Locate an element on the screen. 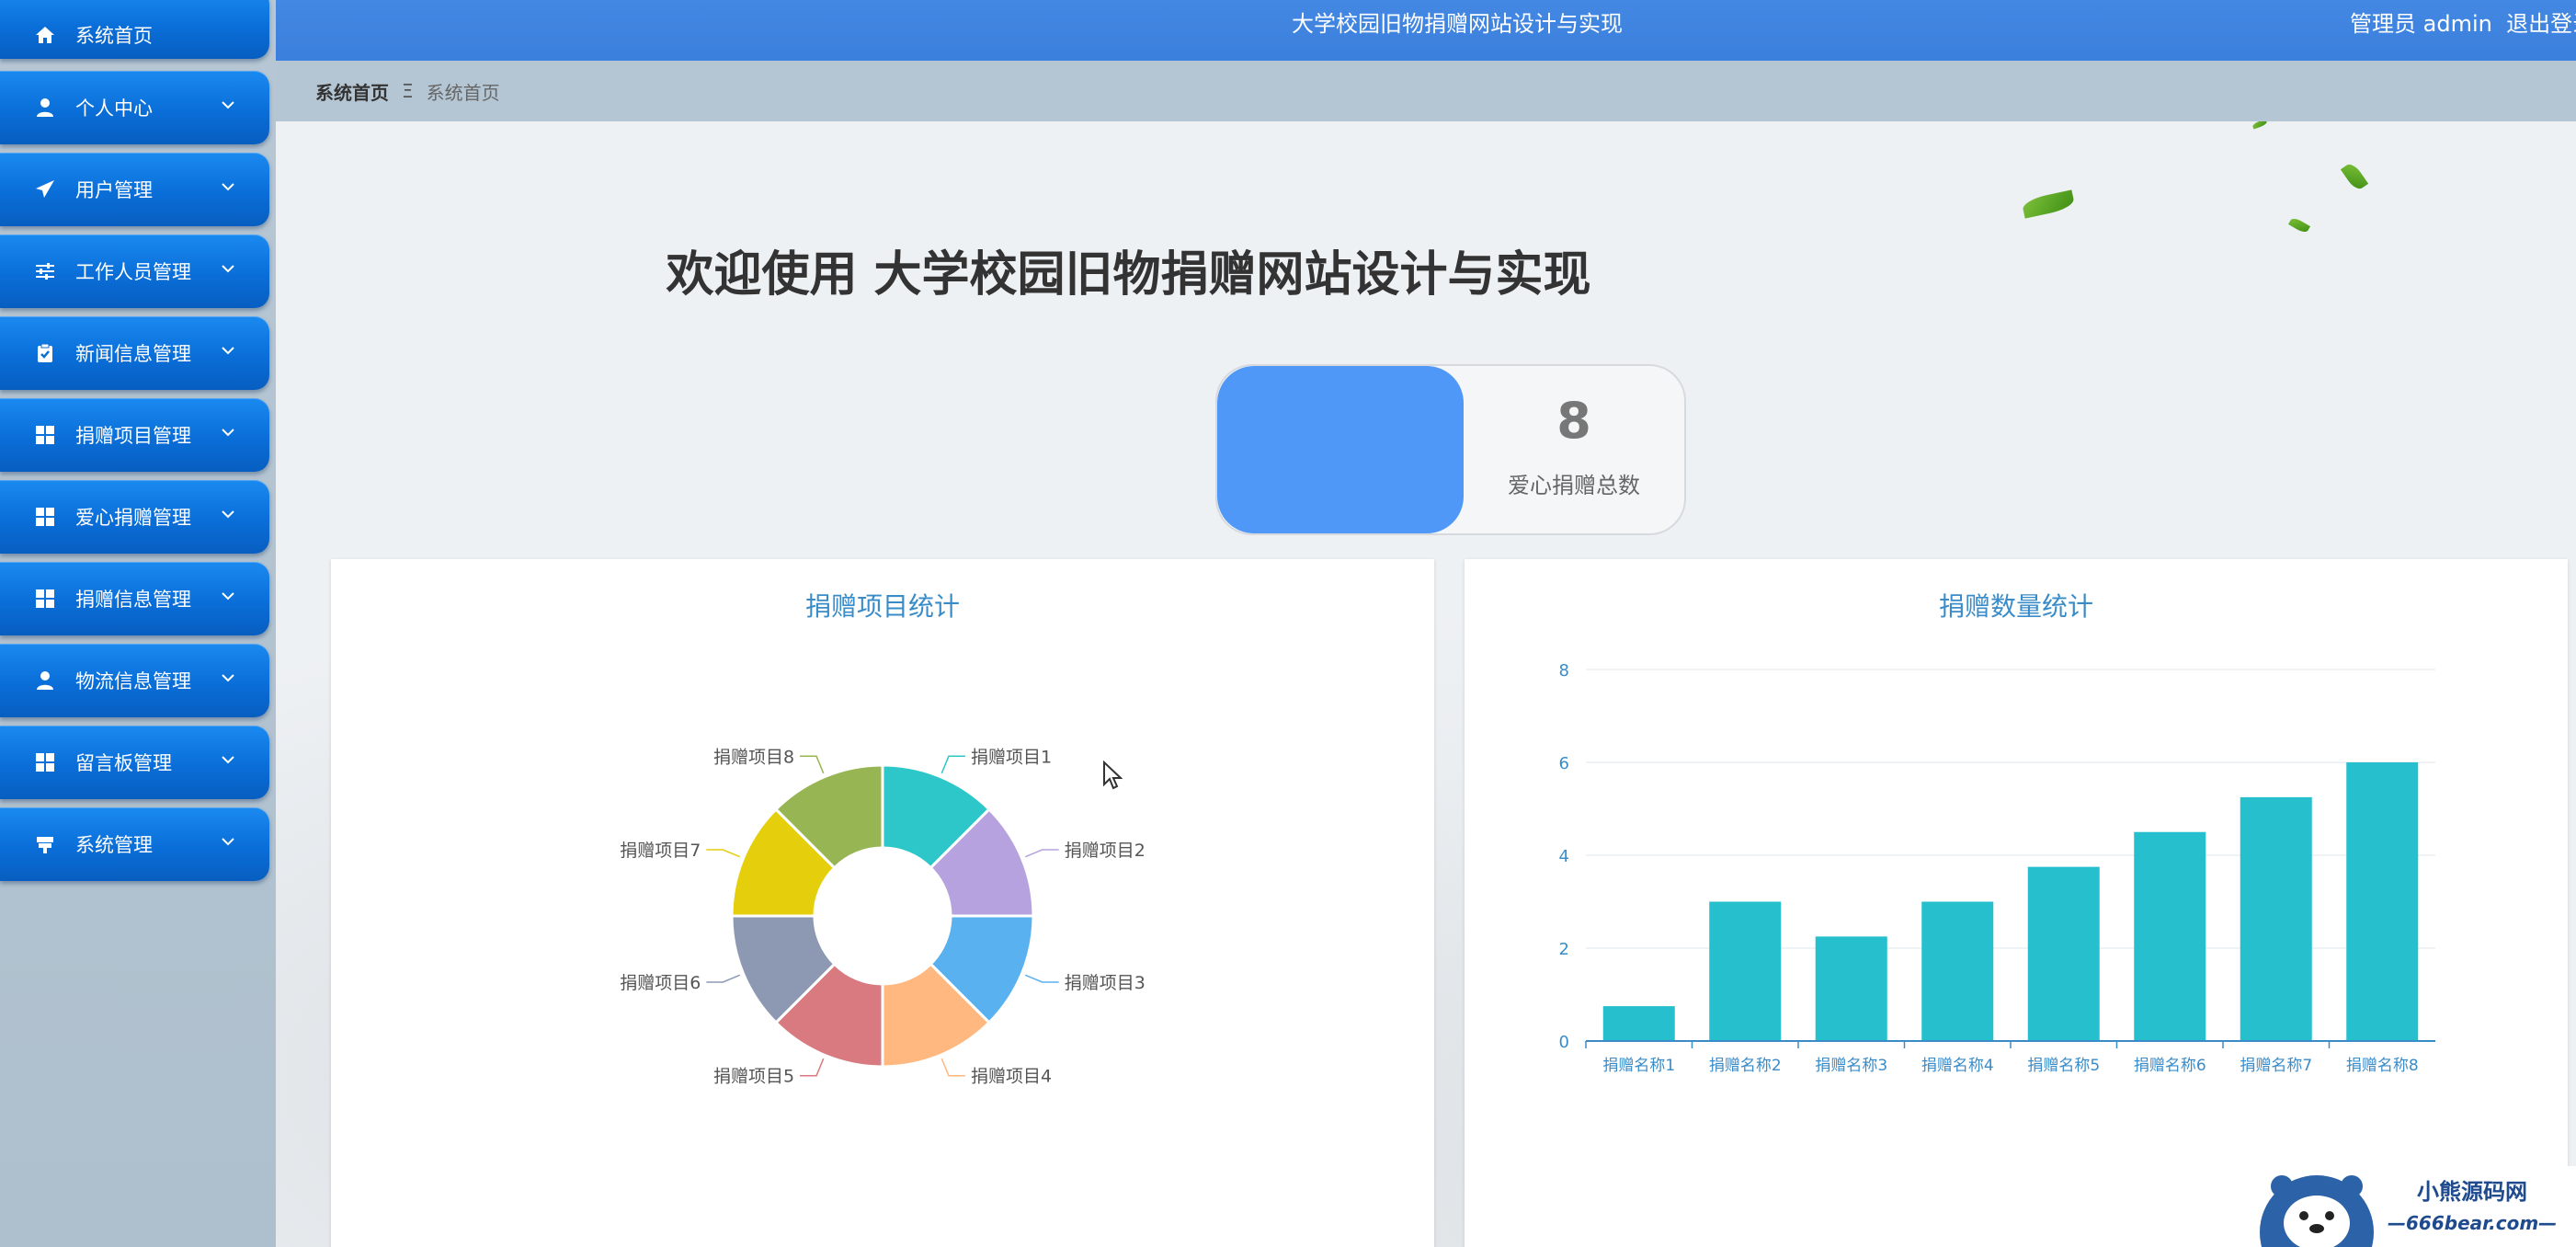 This screenshot has width=2576, height=1247. sidebar-item-label: 系统管理 is located at coordinates (114, 845).